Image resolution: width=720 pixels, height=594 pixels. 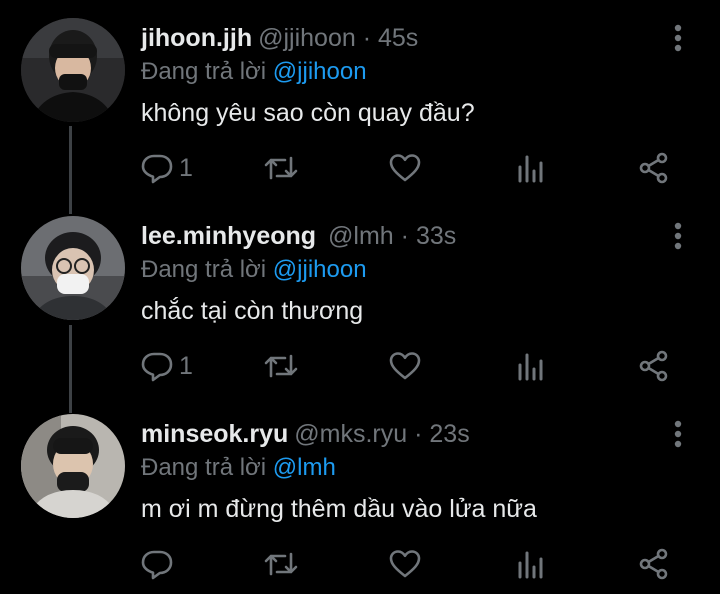 I want to click on user-handle: @jjihoon, so click(x=307, y=38).